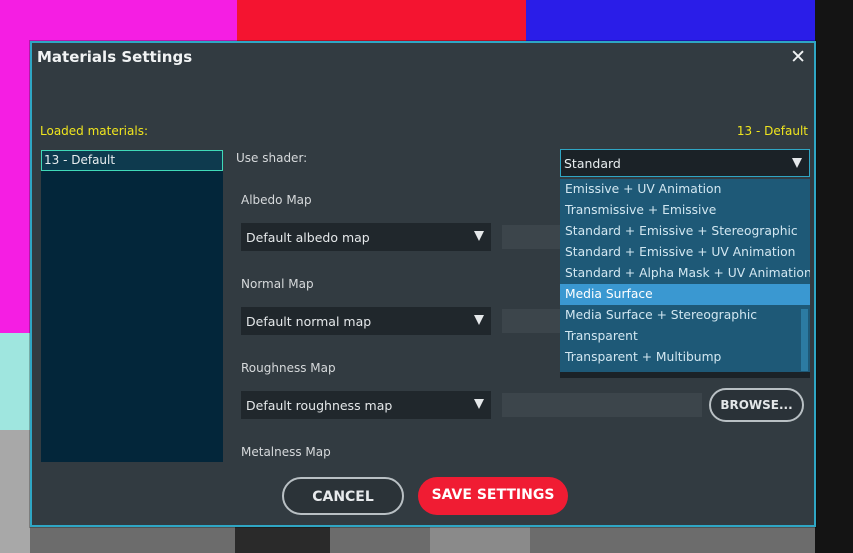  What do you see at coordinates (282, 540) in the screenshot?
I see `background-bottom-dark` at bounding box center [282, 540].